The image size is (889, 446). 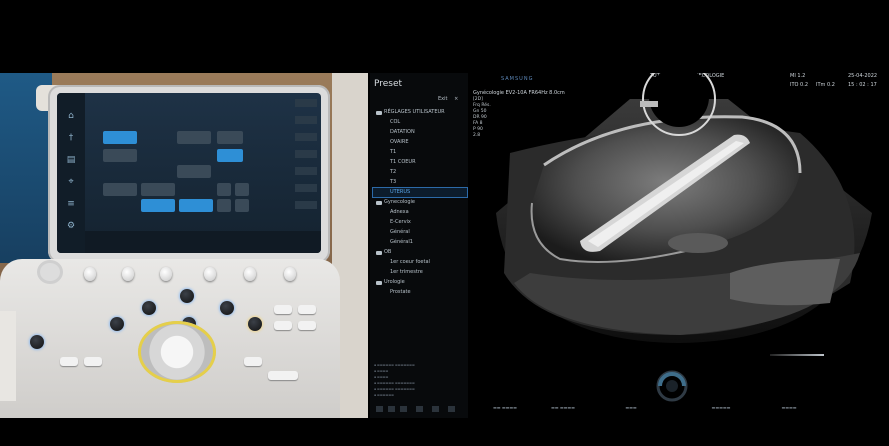 What do you see at coordinates (71, 173) in the screenshot?
I see `touch-panel-sidebar: ⌂ † ▤ ⌖ ≡ ⚙` at bounding box center [71, 173].